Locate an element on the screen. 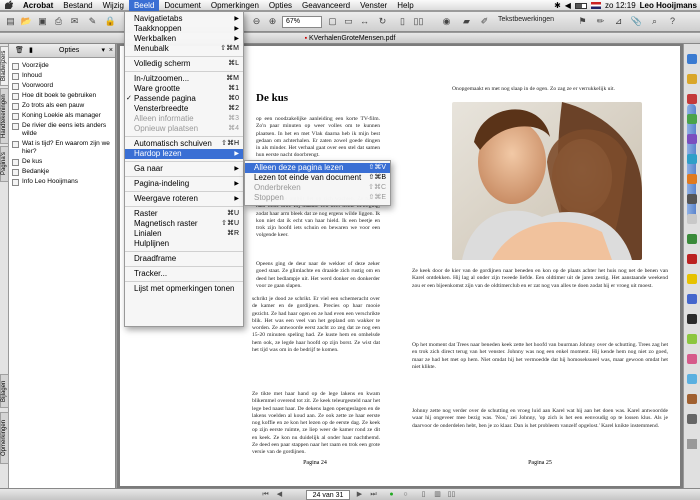  finder-icon is located at coordinates (692, 59).